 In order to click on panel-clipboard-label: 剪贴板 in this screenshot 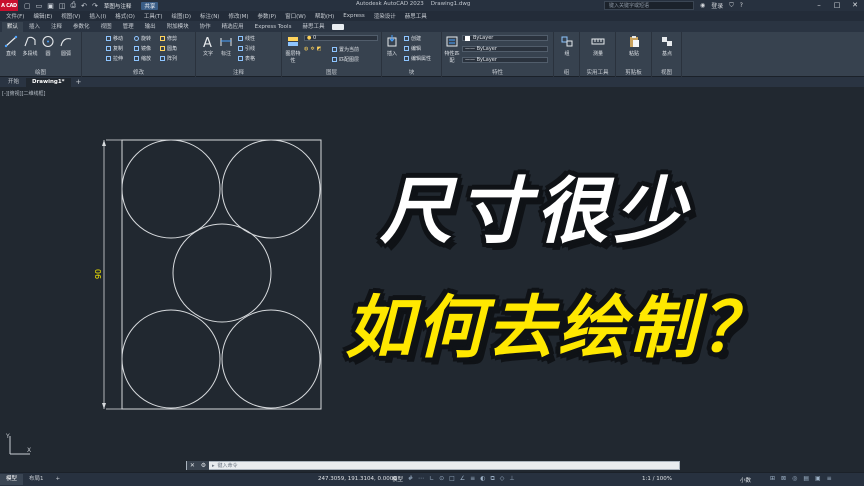, I will do `click(633, 72)`.